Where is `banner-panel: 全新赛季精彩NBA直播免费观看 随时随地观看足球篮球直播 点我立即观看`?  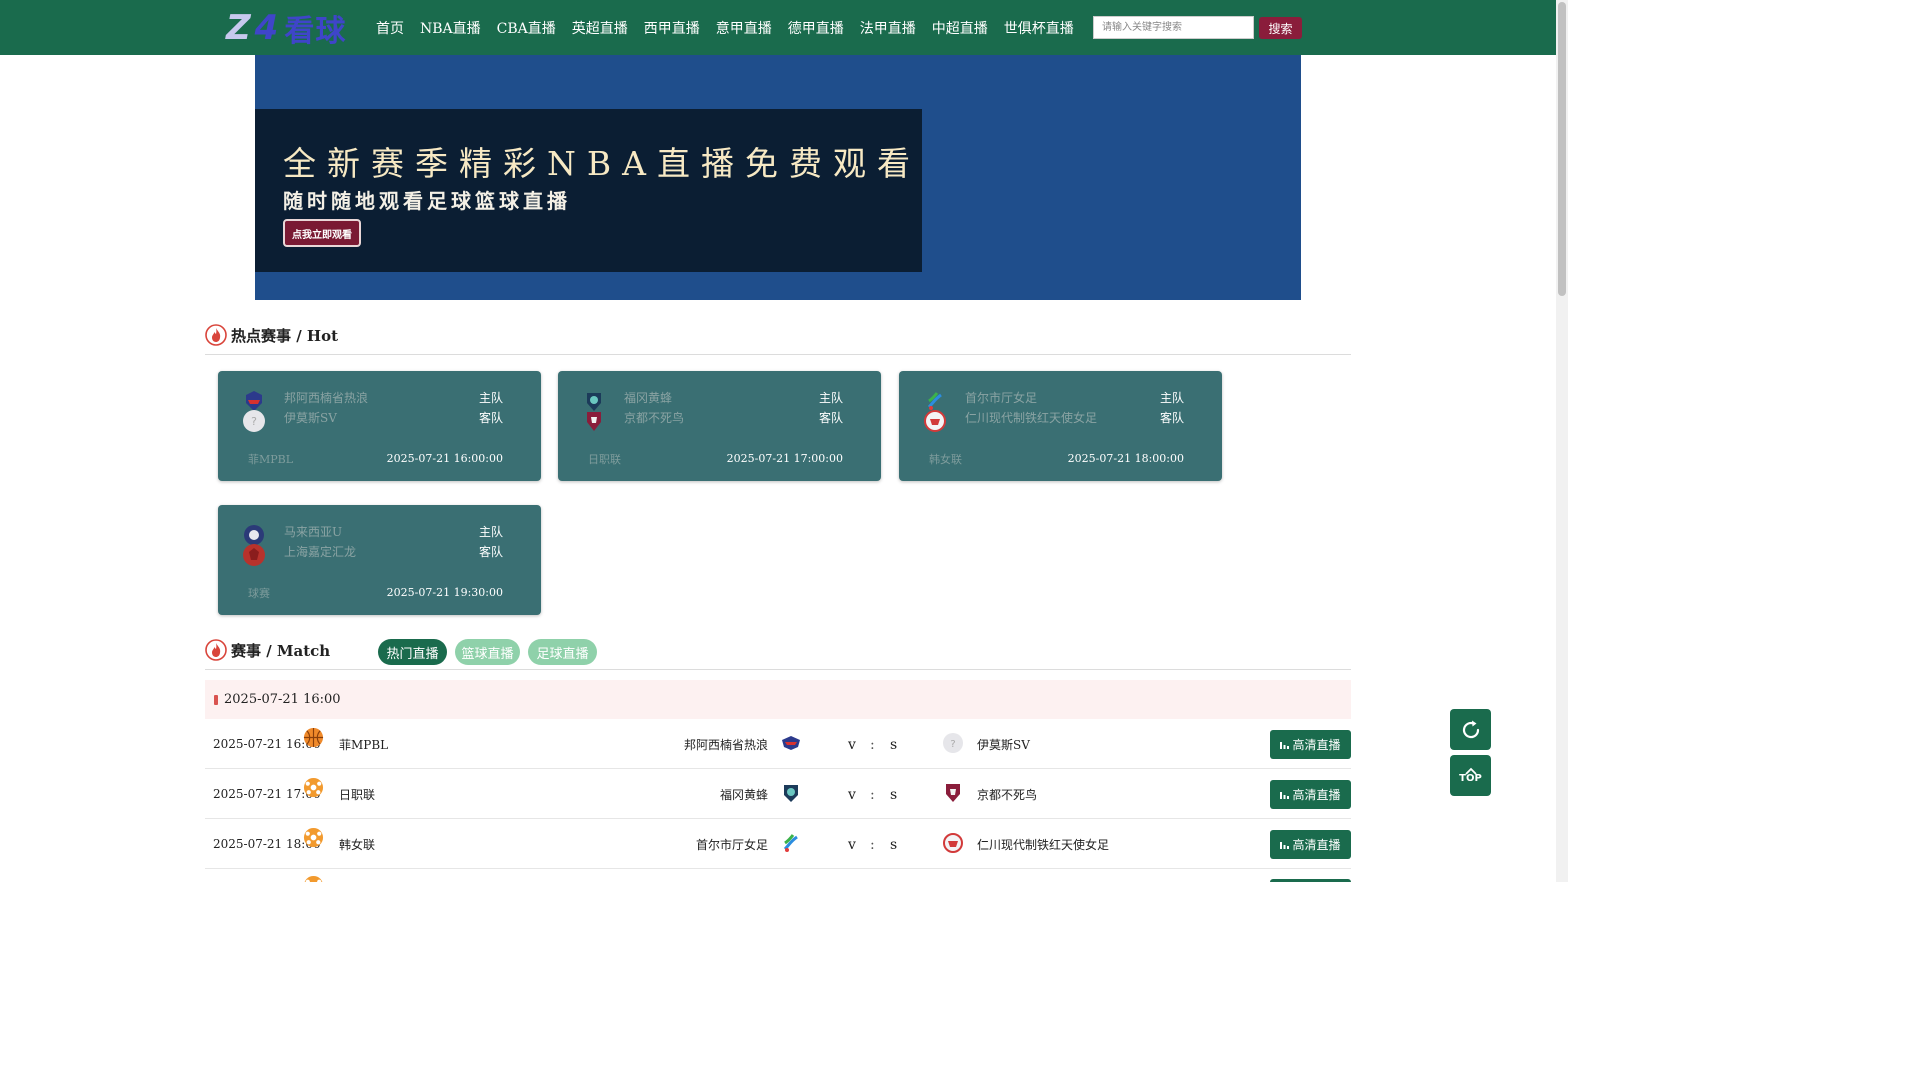 banner-panel: 全新赛季精彩NBA直播免费观看 随时随地观看足球篮球直播 点我立即观看 is located at coordinates (588, 190).